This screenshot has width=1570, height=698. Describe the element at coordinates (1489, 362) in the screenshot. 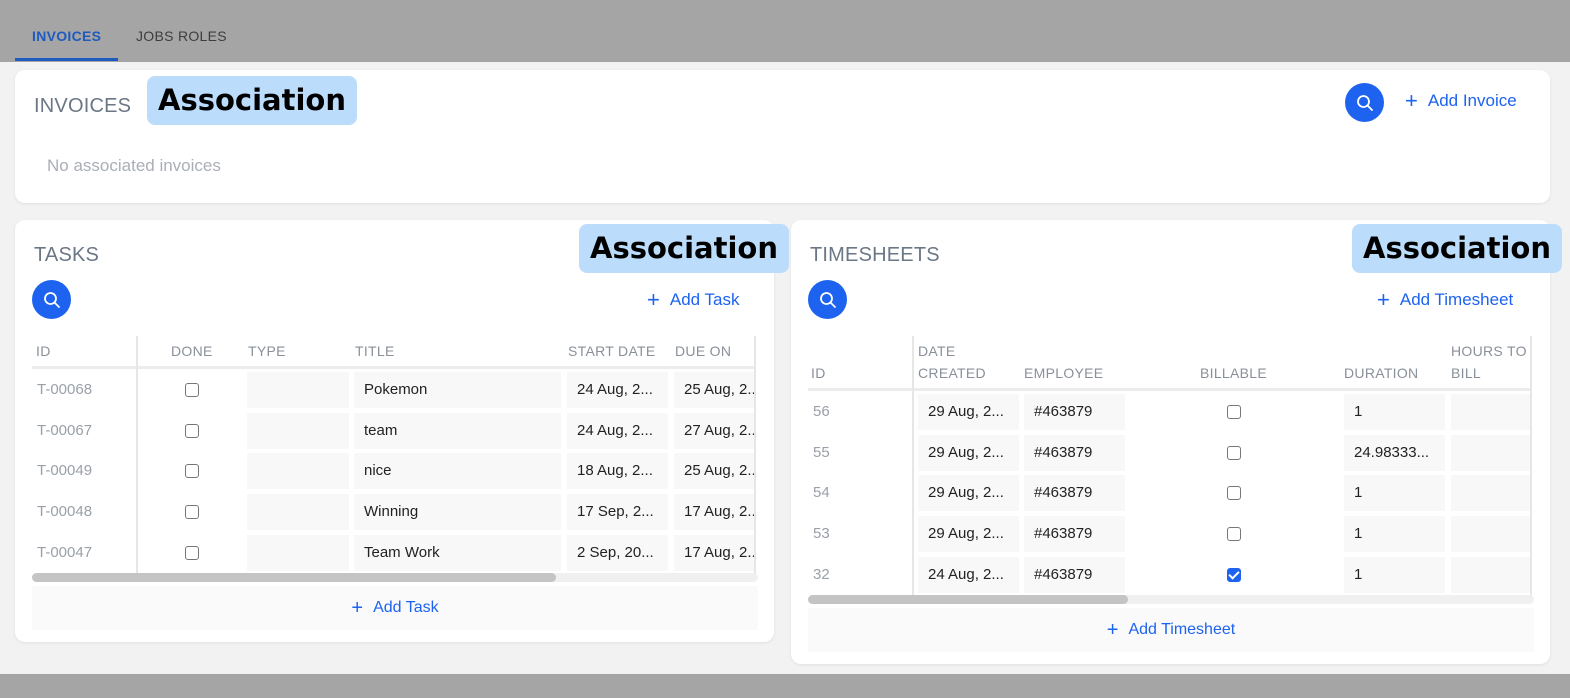

I see `column-header-hours-to-bill: HOURS TO BILL` at that location.